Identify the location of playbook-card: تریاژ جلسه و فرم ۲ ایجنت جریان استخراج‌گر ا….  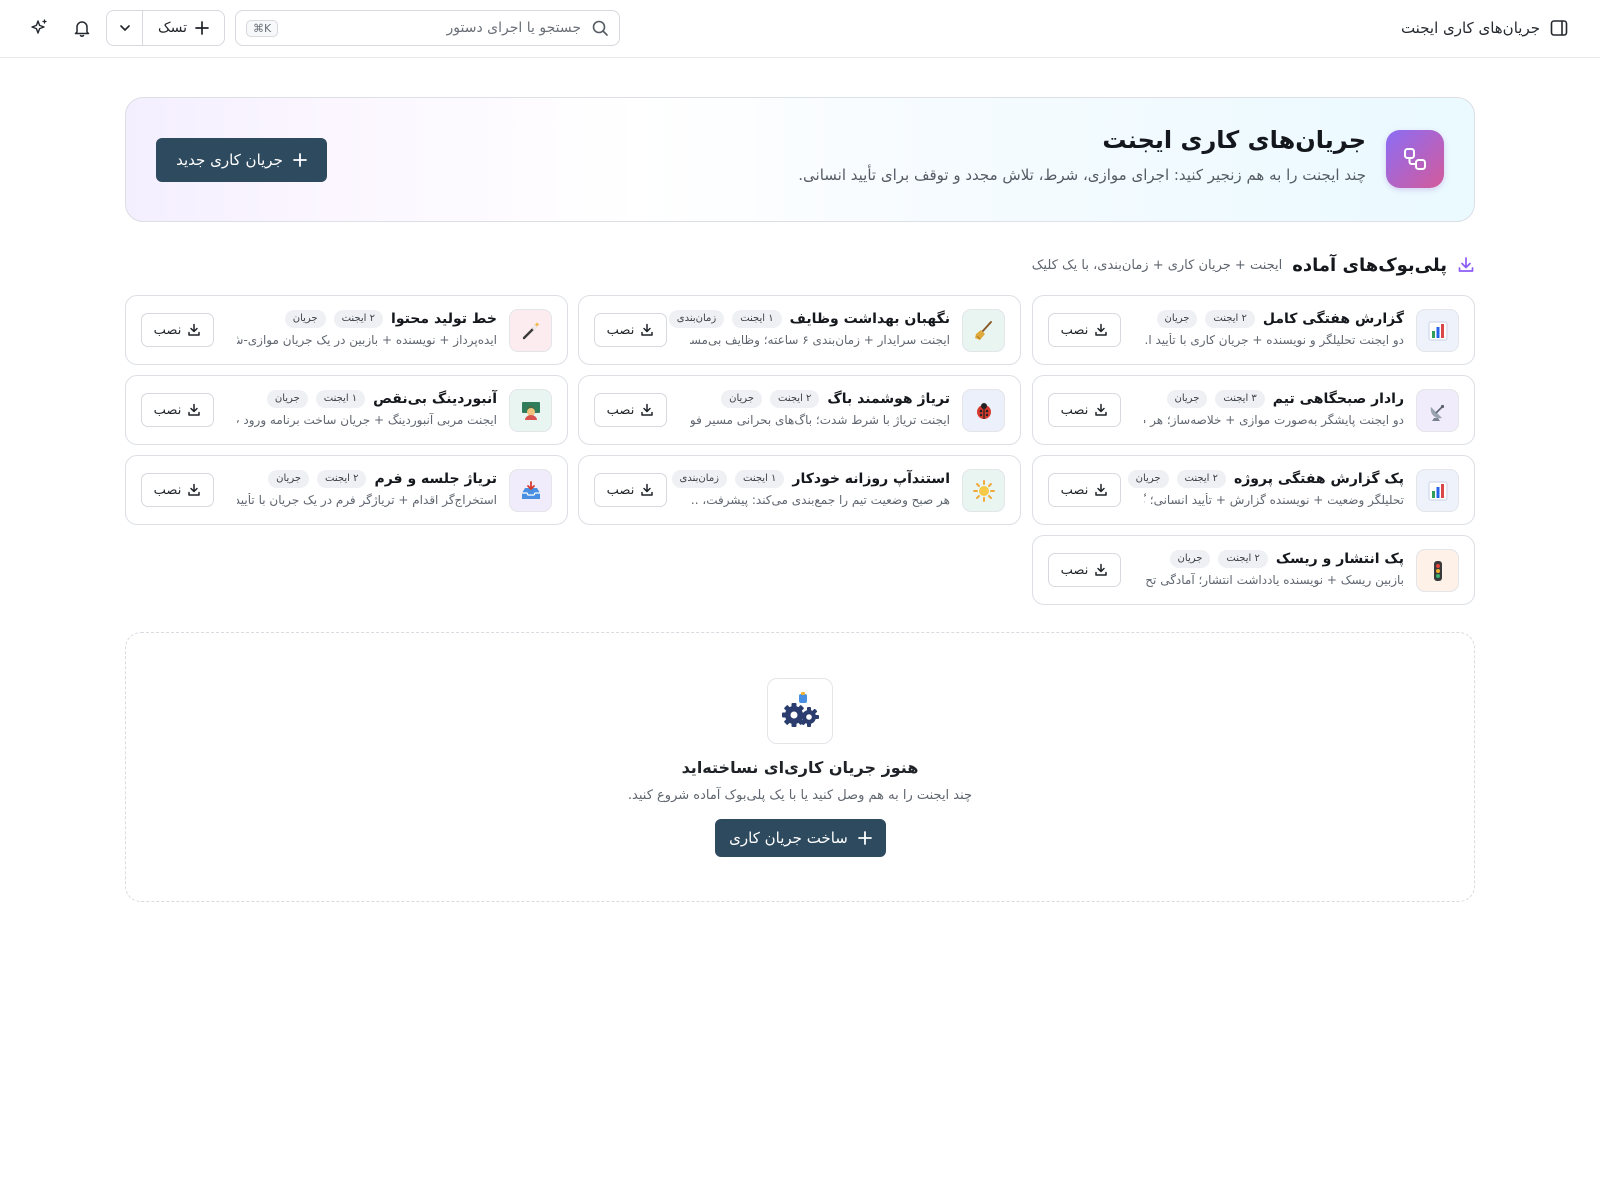
(346, 490).